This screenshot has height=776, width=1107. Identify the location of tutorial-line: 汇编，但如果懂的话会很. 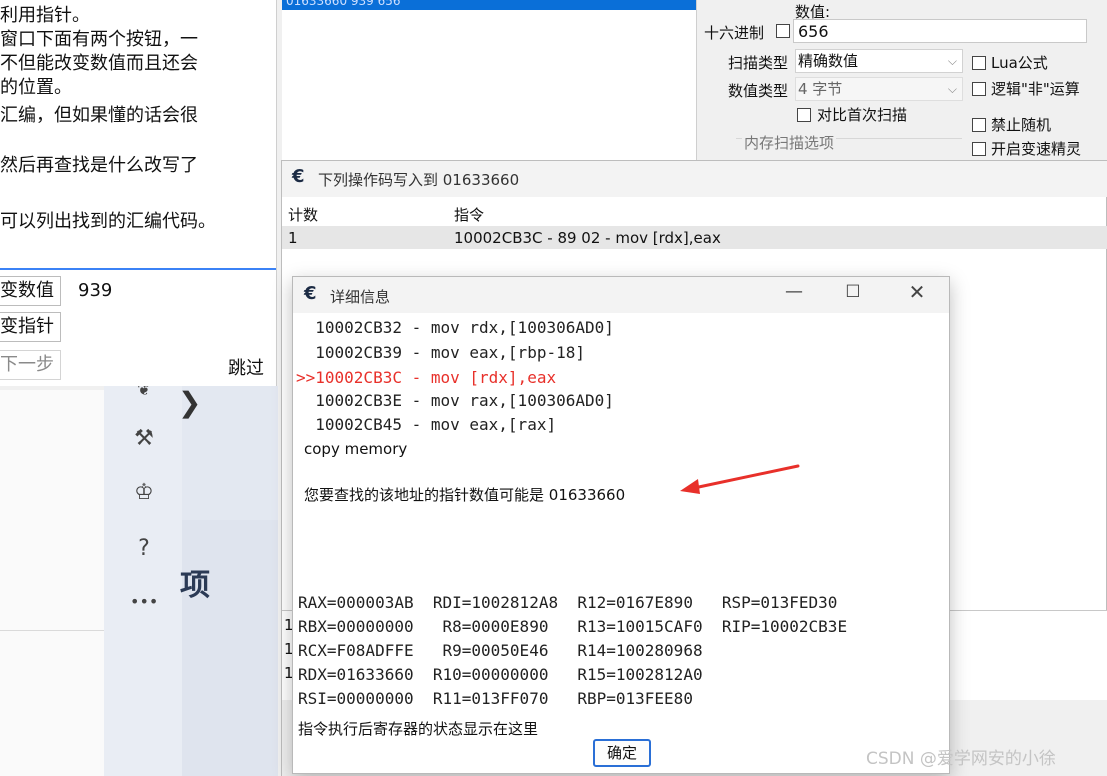
(99, 115).